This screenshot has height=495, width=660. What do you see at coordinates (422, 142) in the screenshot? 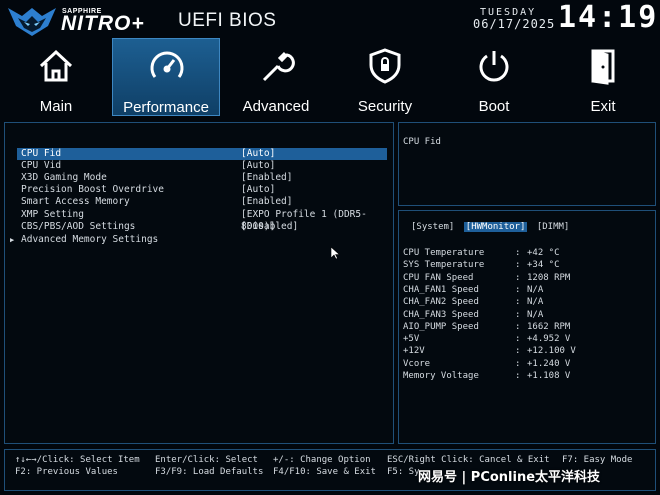
I see `help-text: CPU Fid` at bounding box center [422, 142].